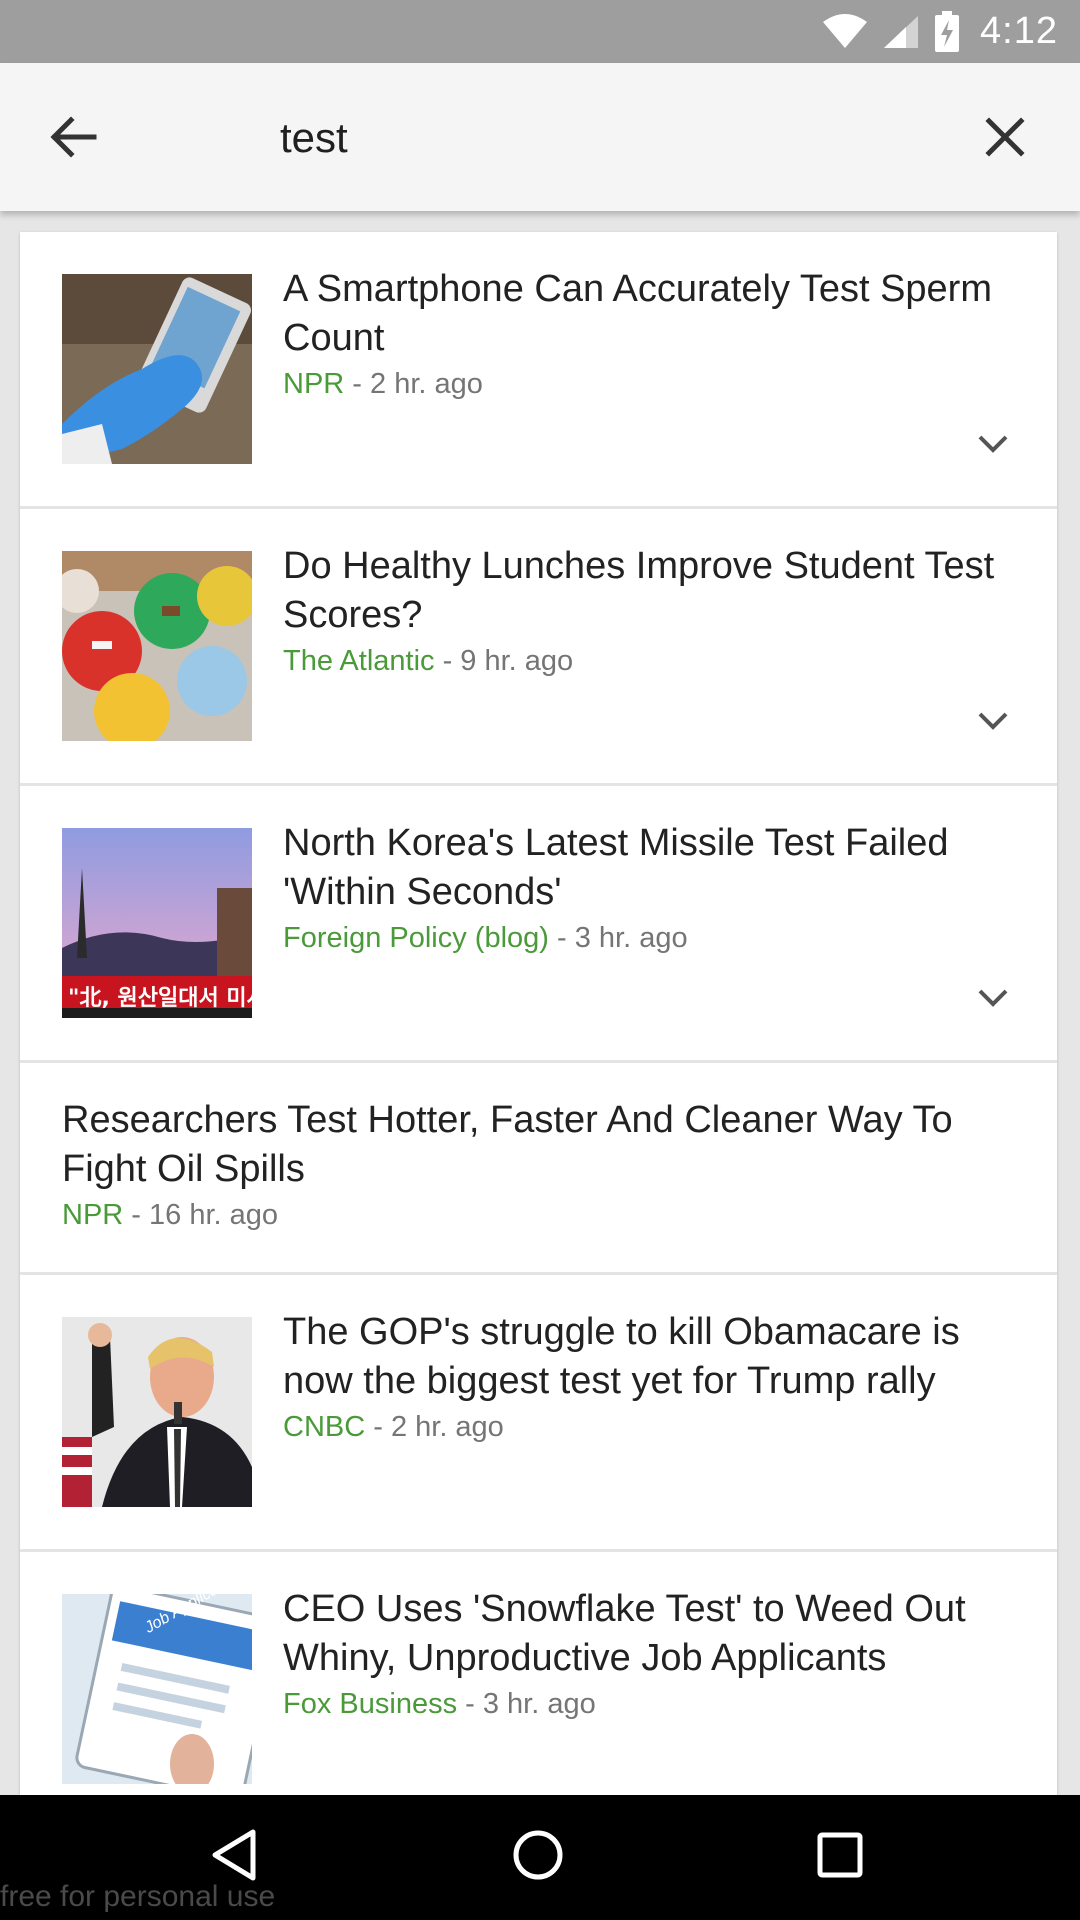 This screenshot has height=1920, width=1080. I want to click on article-source: Foreign Policy (blog), so click(416, 938).